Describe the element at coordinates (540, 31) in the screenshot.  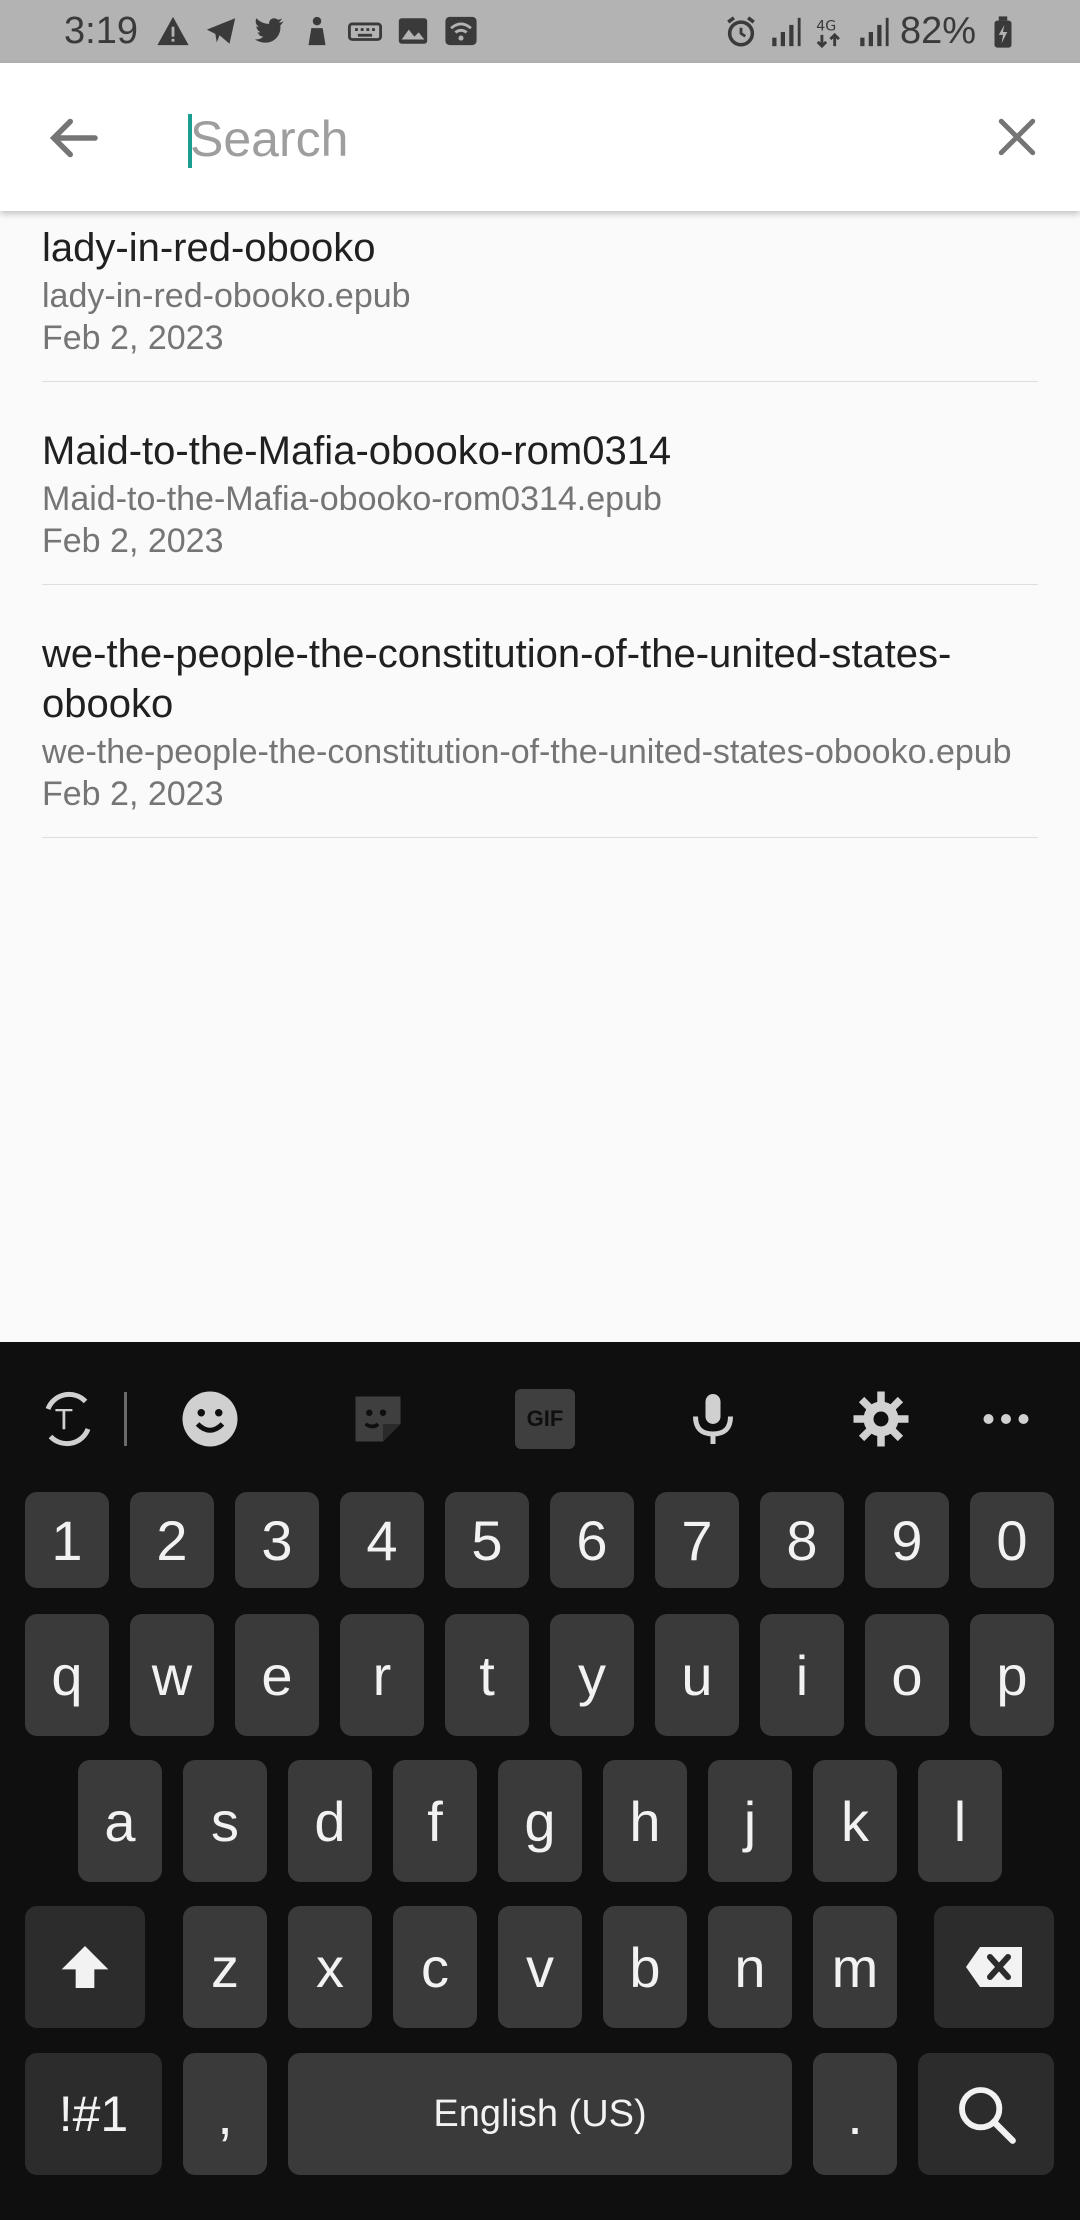
I see `status-bar: 3:19 4G 82%` at that location.